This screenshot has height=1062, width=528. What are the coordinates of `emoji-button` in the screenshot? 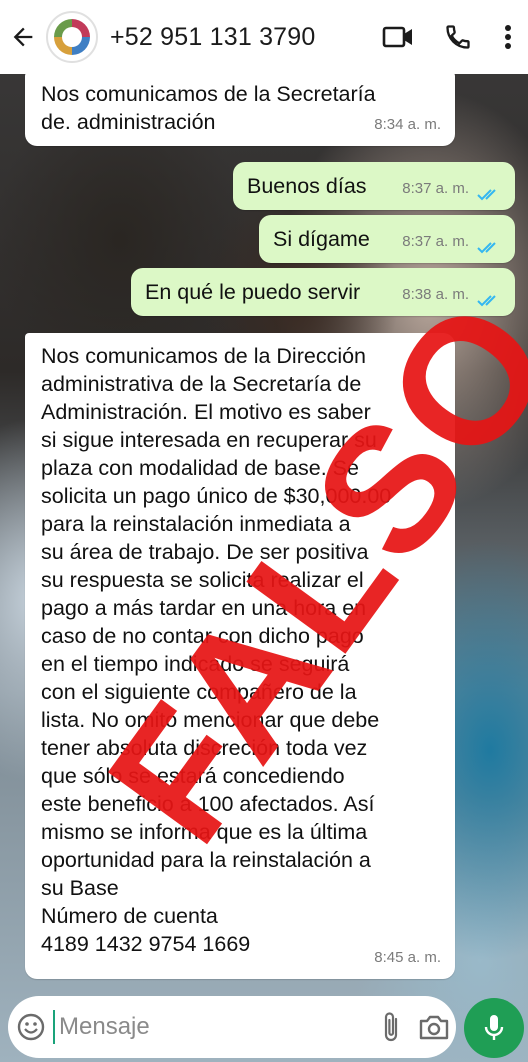 It's located at (30, 1027).